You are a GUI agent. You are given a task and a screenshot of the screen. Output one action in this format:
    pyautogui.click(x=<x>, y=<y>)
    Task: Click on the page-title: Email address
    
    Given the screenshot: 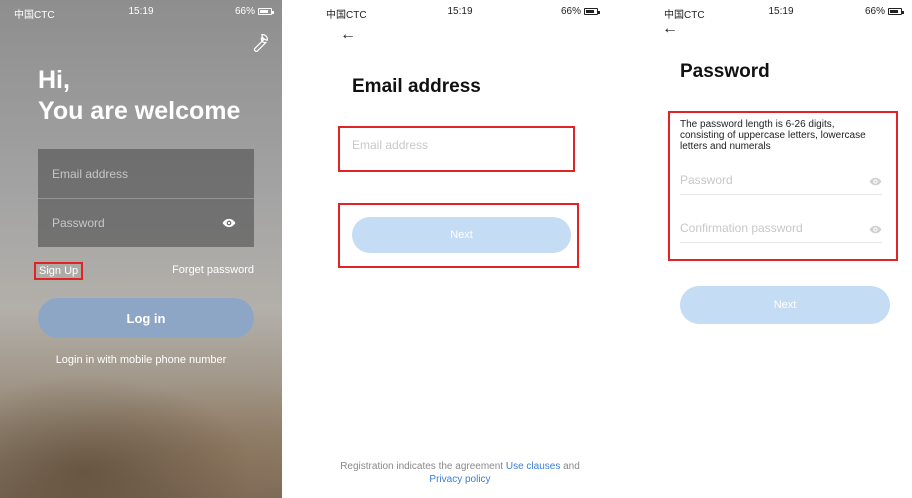 What is the action you would take?
    pyautogui.click(x=416, y=86)
    